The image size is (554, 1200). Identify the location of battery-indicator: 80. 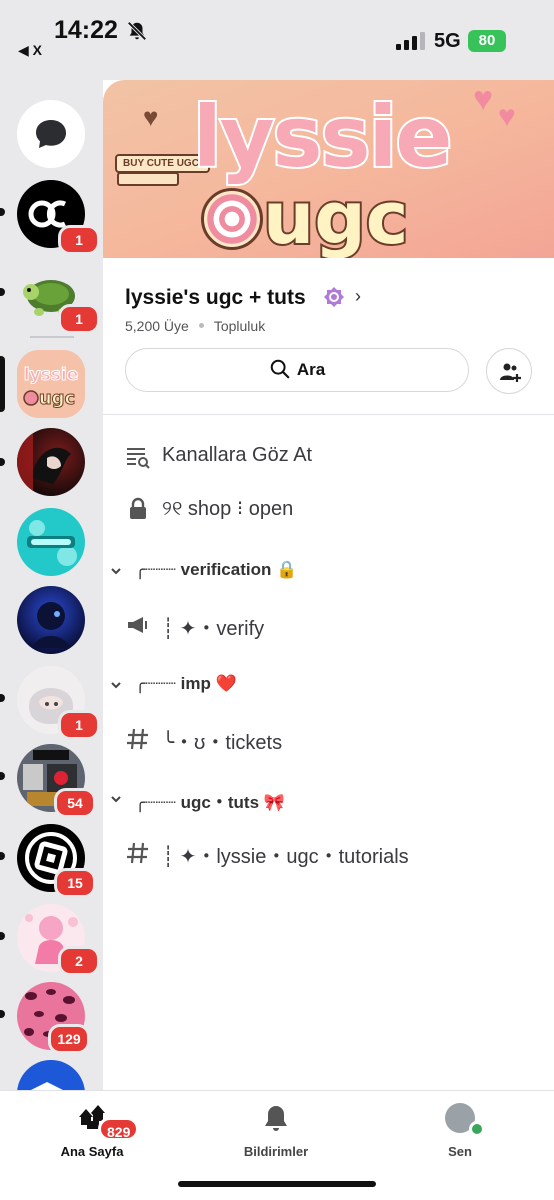
(487, 41).